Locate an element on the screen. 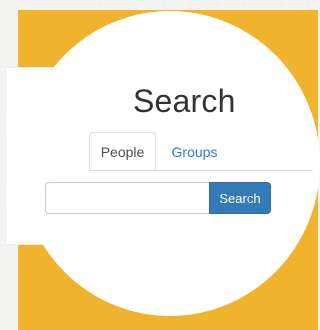 The image size is (320, 330). page-title: Search is located at coordinates (184, 101).